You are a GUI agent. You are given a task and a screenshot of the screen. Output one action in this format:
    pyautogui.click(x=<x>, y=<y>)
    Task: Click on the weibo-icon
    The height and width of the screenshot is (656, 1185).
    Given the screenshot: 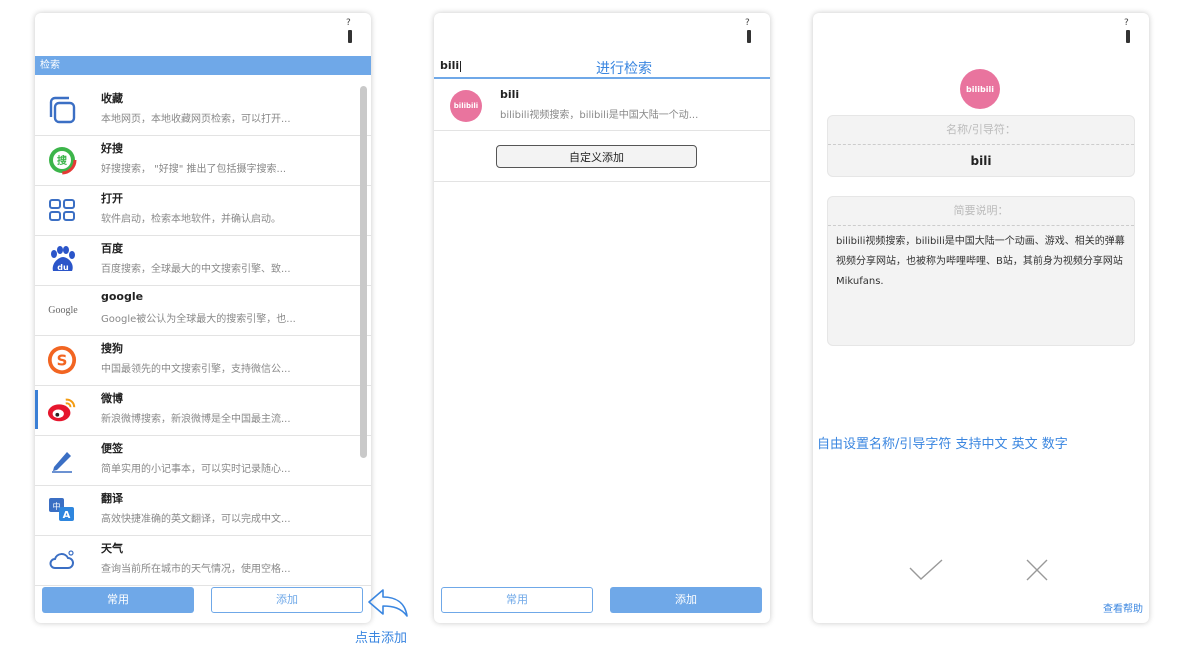 What is the action you would take?
    pyautogui.click(x=62, y=410)
    